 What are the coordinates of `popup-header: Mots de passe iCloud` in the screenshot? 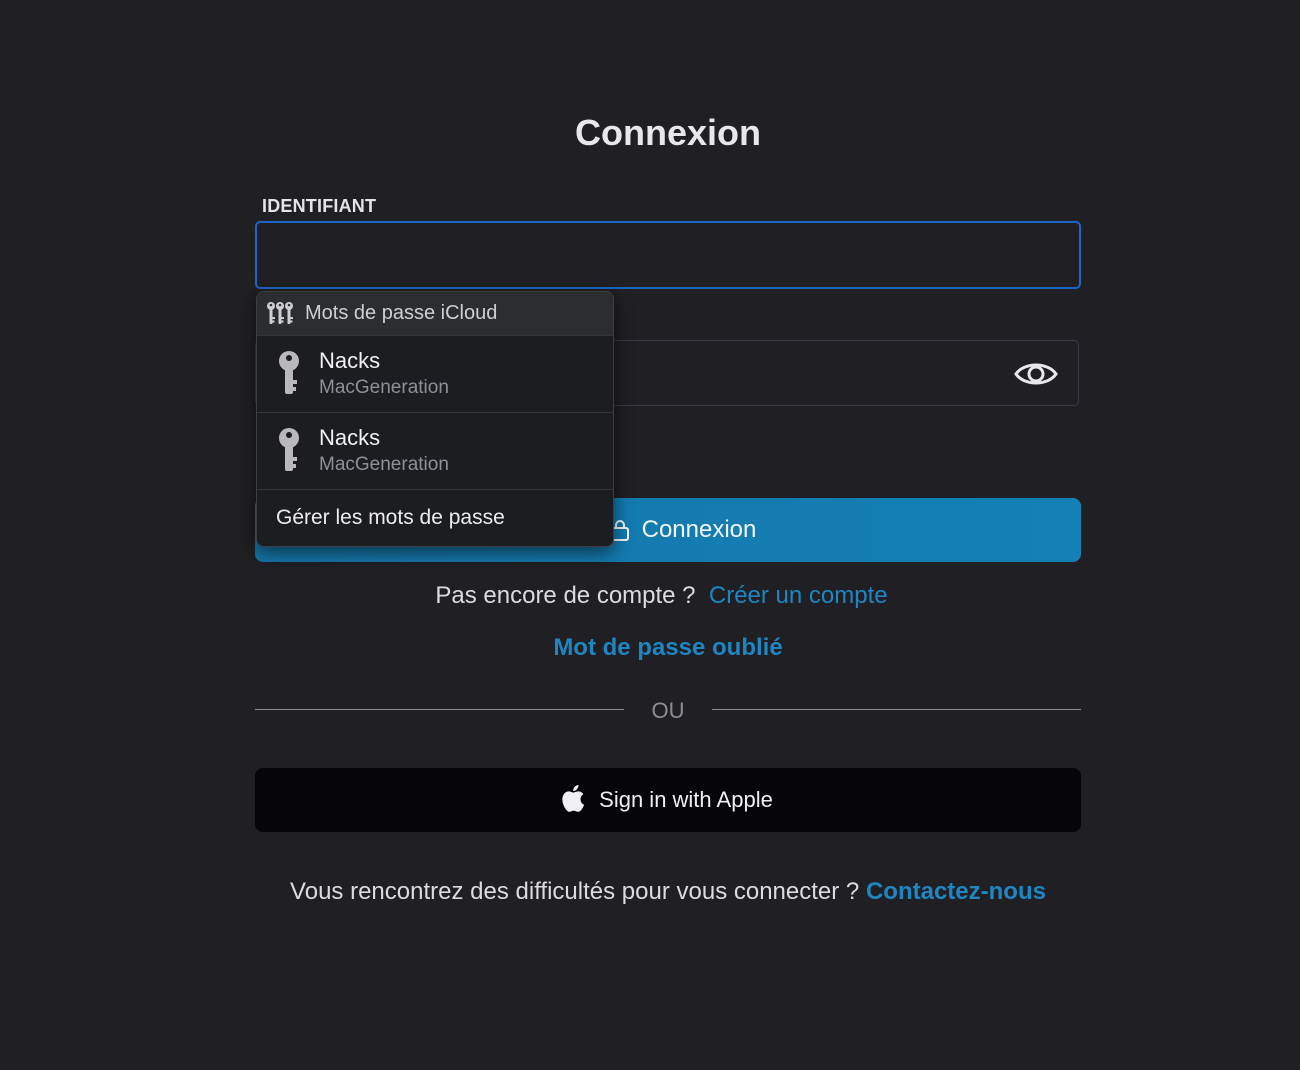 It's located at (435, 313).